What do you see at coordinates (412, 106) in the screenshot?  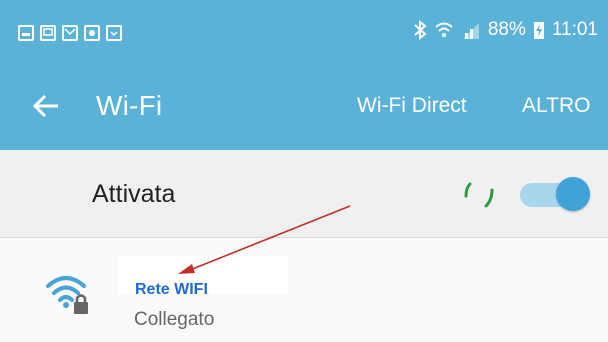 I see `wifi-direct-button: Wi-Fi Direct` at bounding box center [412, 106].